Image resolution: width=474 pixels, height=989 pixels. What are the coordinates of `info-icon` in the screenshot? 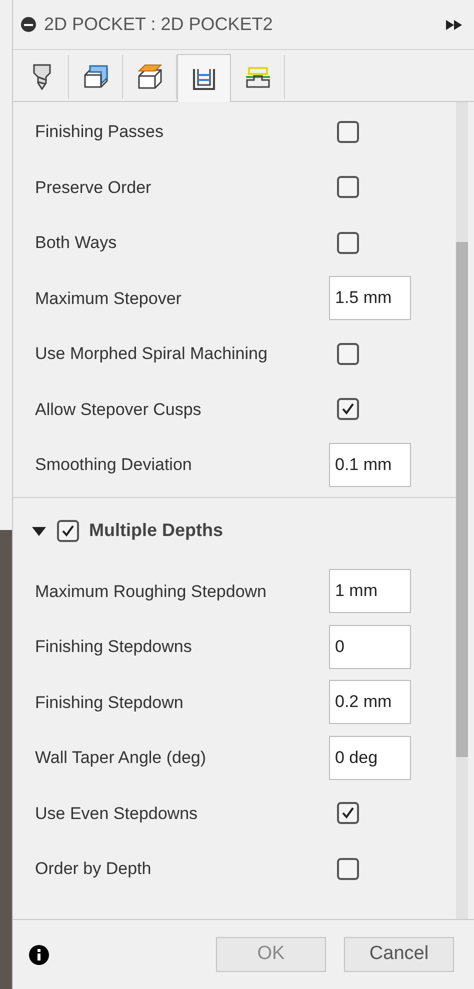 It's located at (39, 954).